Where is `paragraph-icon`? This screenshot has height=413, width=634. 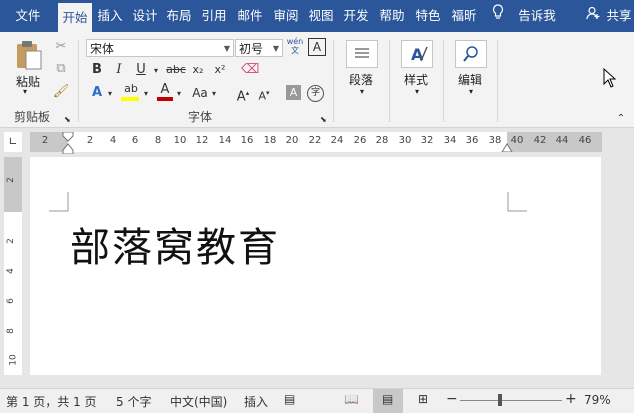
paragraph-icon is located at coordinates (362, 54).